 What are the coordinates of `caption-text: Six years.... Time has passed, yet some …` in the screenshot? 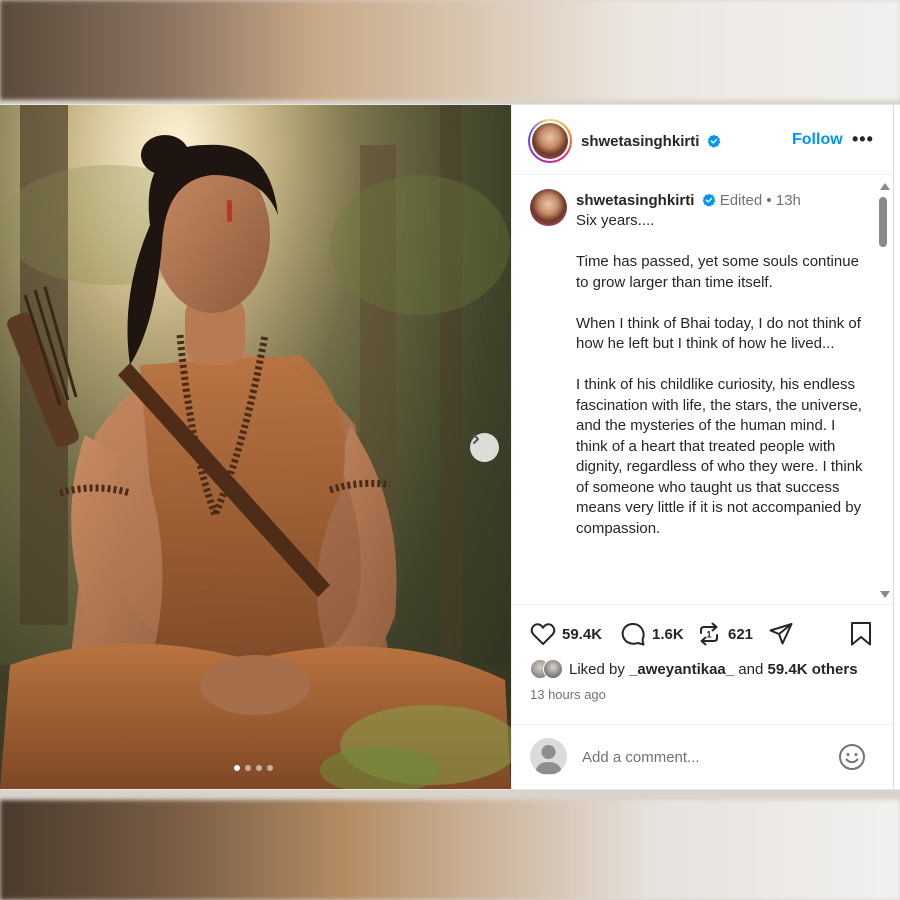 It's located at (721, 385).